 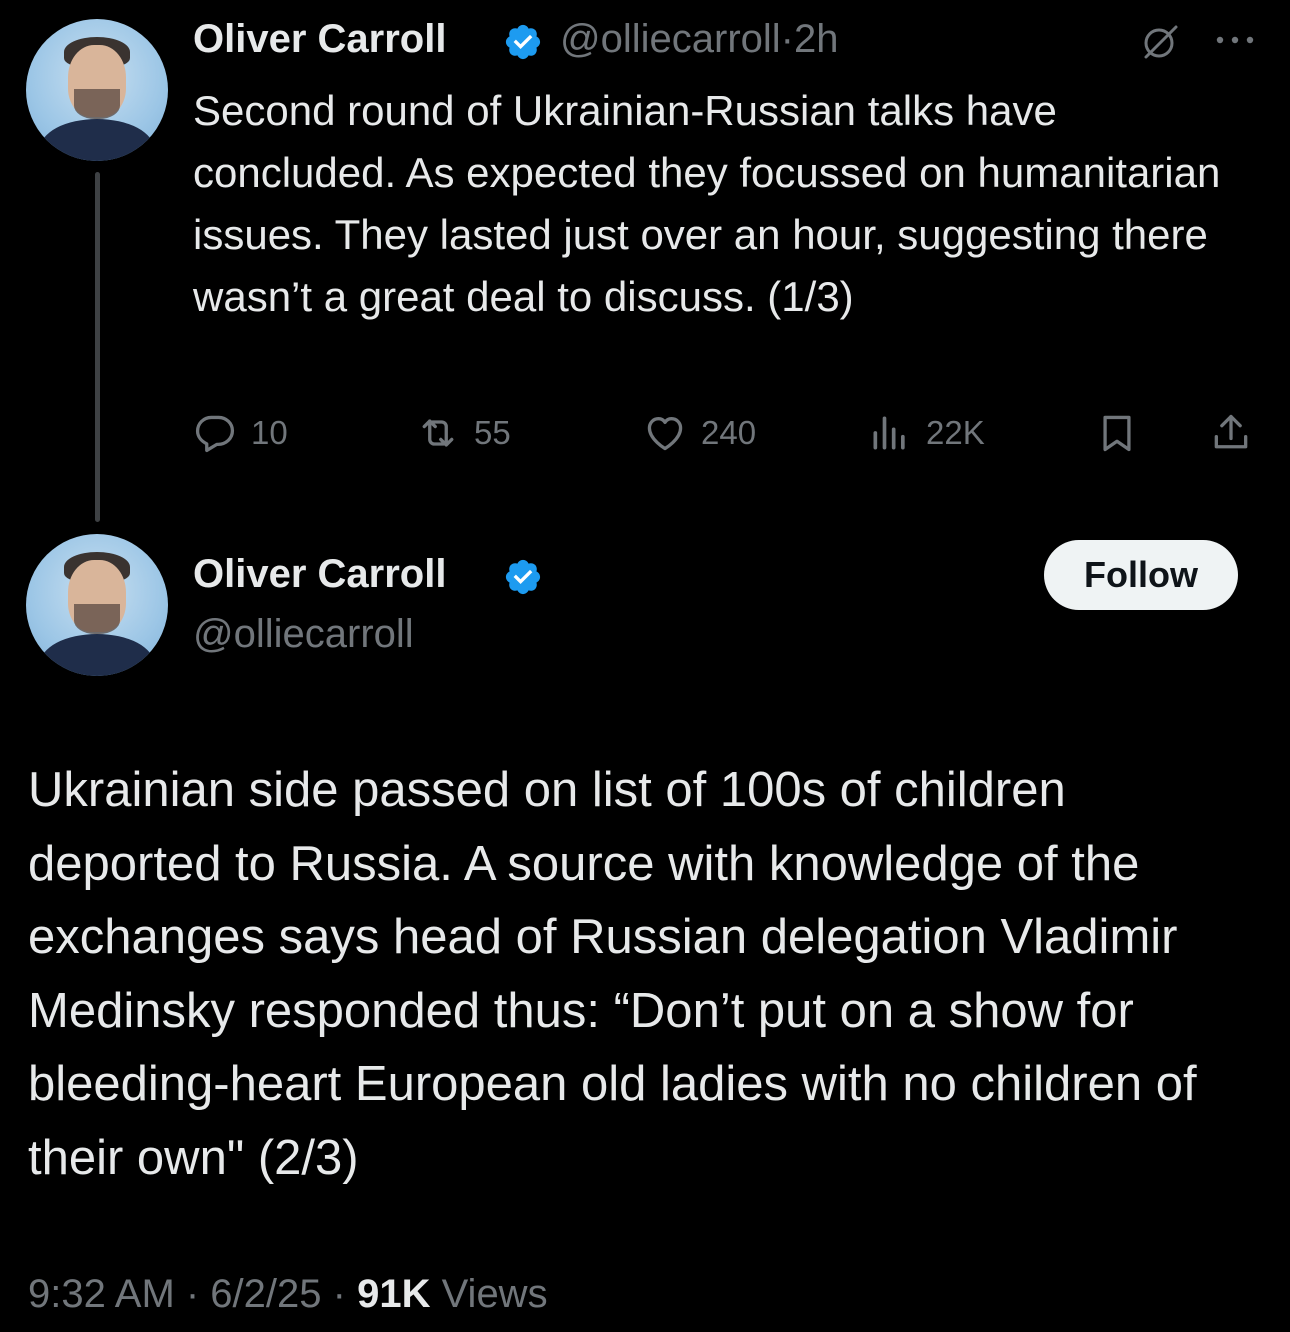 I want to click on thread-connector, so click(x=97, y=347).